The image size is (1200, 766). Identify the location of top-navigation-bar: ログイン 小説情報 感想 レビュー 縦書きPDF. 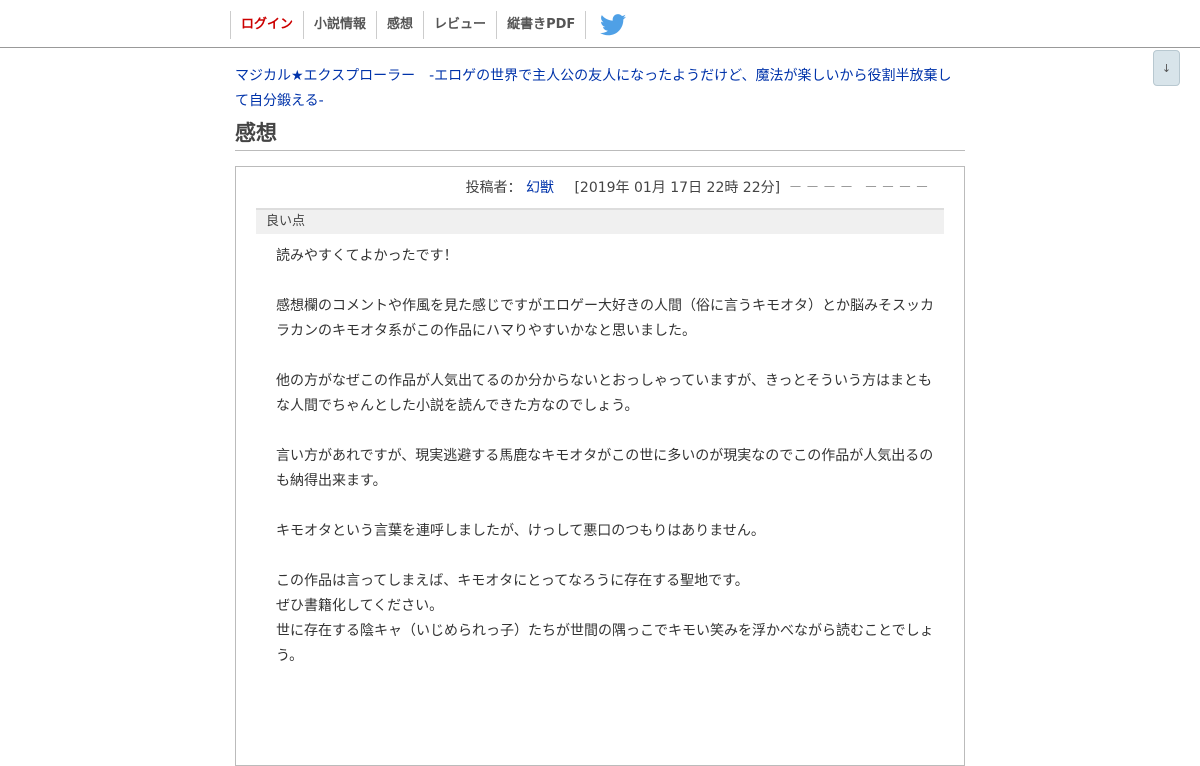
(600, 24).